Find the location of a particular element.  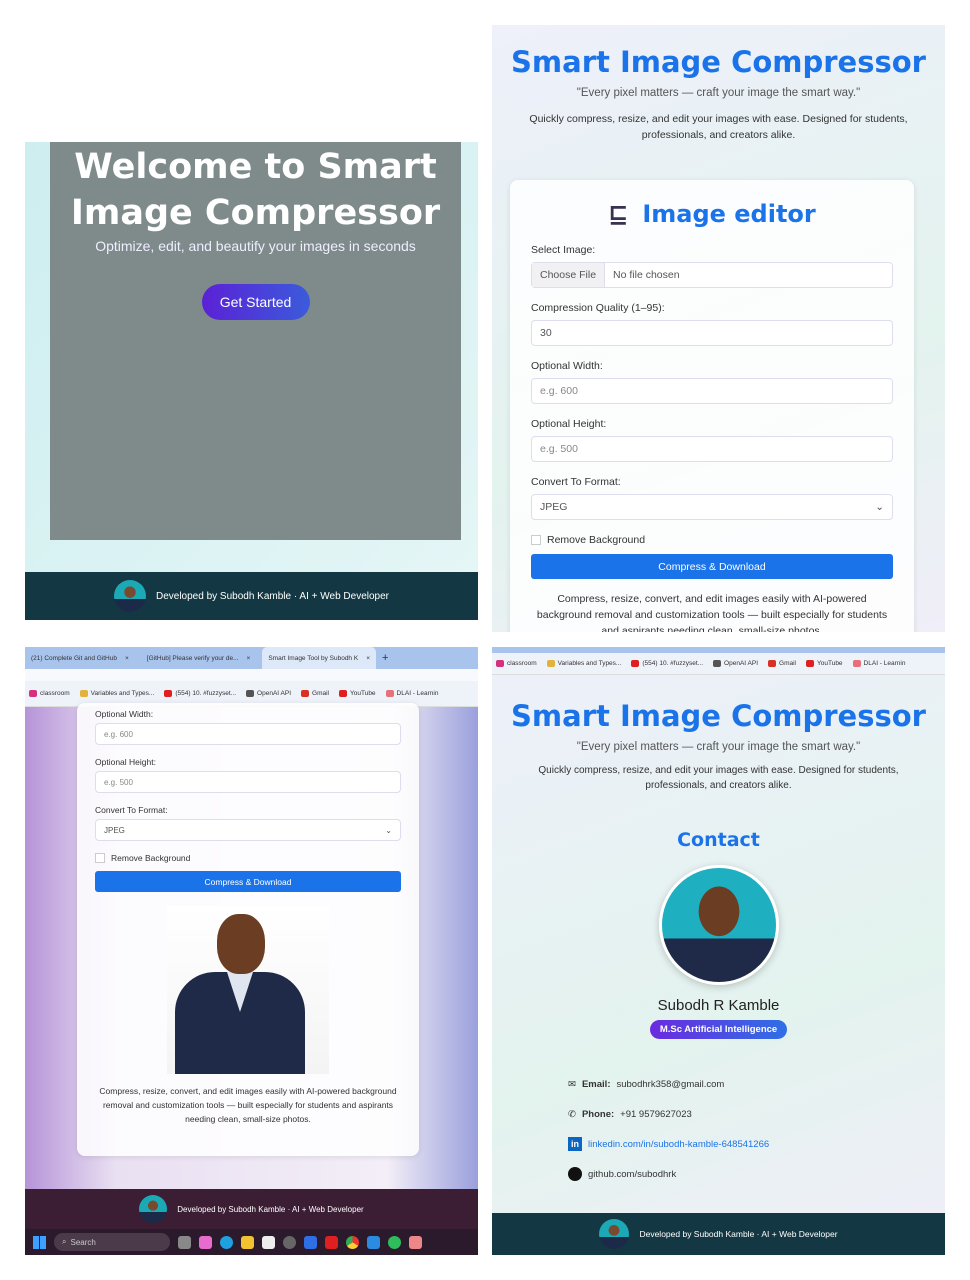

github-link: github.com/subodhrk is located at coordinates (632, 1174).